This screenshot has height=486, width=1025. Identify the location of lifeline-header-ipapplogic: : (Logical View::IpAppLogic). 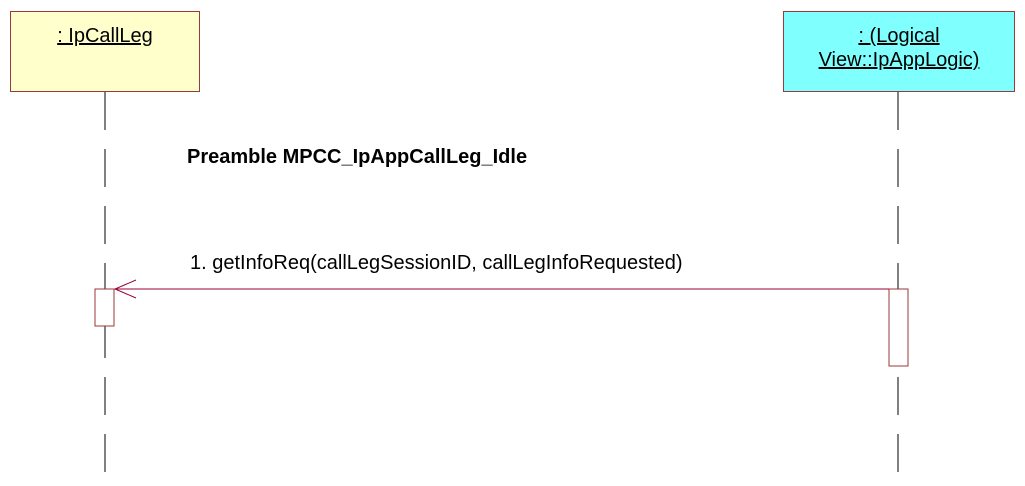
(899, 51).